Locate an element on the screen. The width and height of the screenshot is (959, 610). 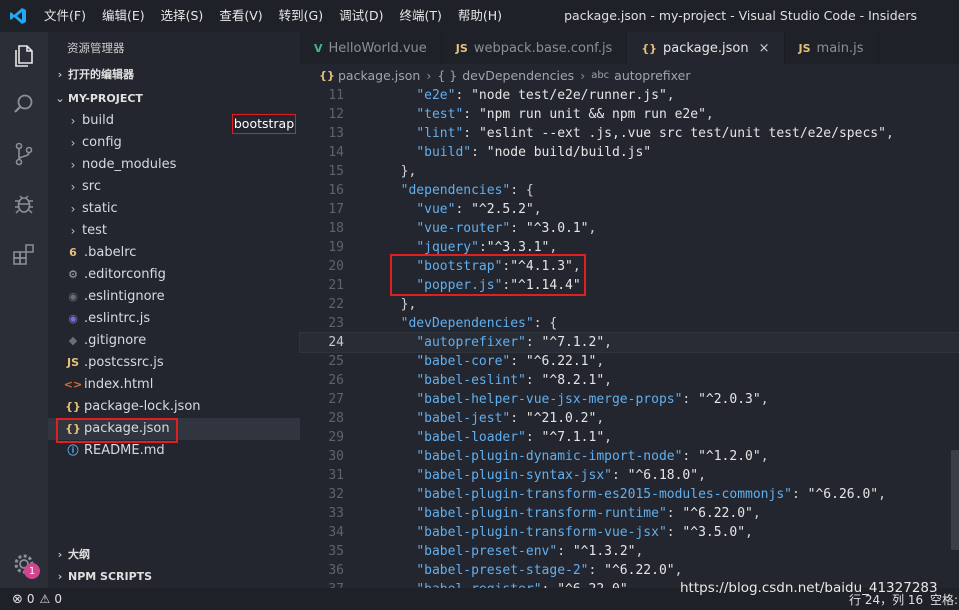
close-icon: × is located at coordinates (764, 48).